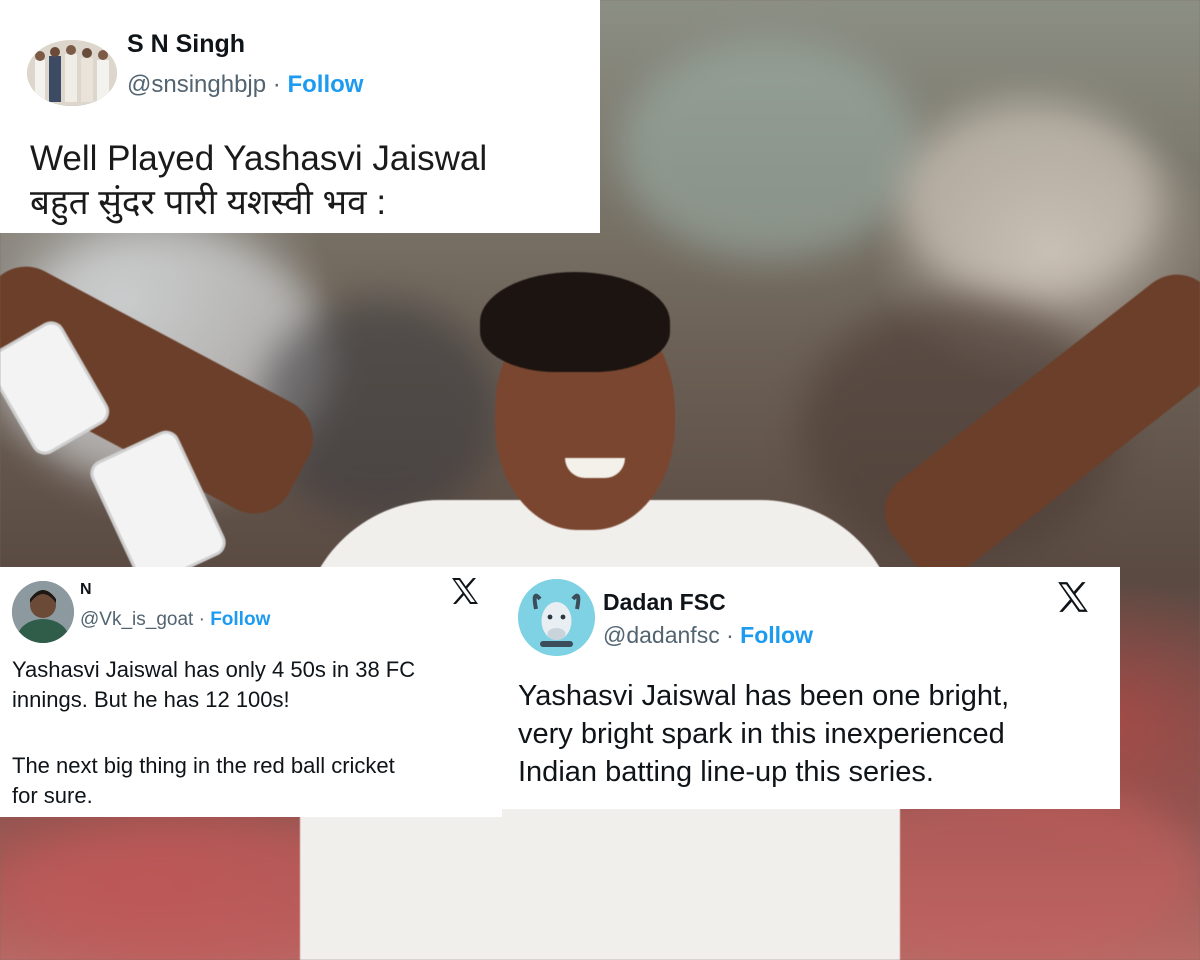 The width and height of the screenshot is (1200, 960). Describe the element at coordinates (761, 734) in the screenshot. I see `tweet-text-line: very bright spark in this inexperienced` at that location.